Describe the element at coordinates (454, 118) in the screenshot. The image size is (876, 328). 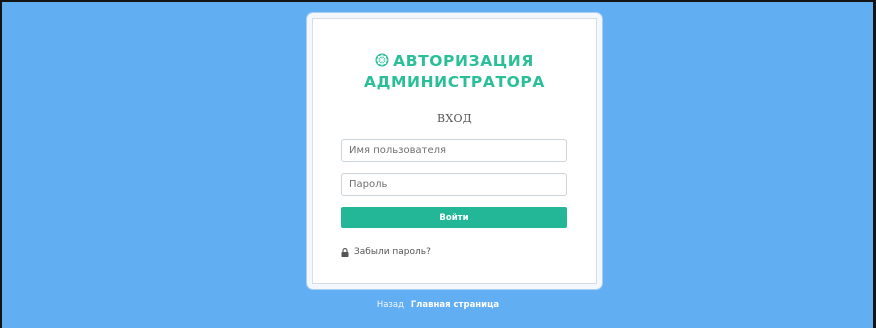
I see `form-subtitle: ВХОД` at that location.